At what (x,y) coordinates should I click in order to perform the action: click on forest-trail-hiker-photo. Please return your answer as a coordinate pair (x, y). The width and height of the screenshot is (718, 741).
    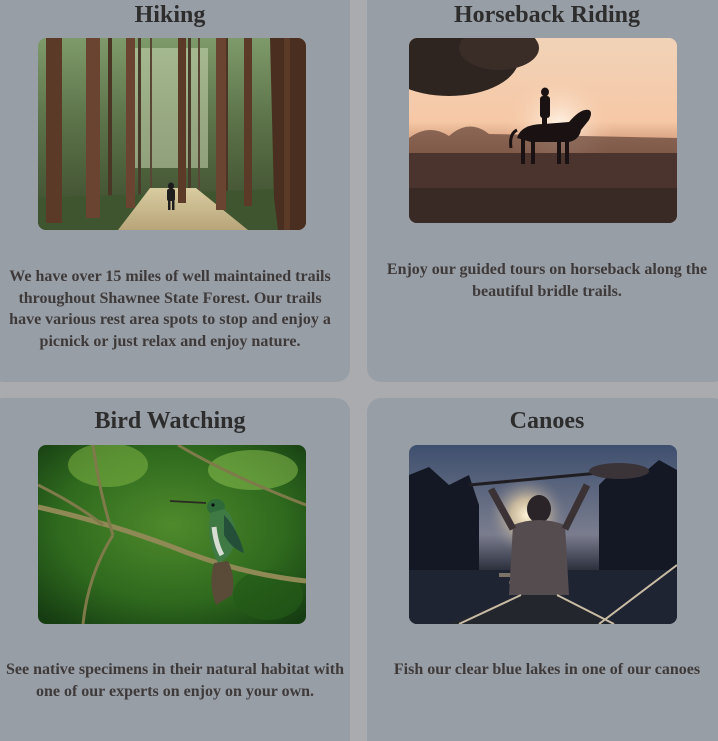
    Looking at the image, I should click on (172, 134).